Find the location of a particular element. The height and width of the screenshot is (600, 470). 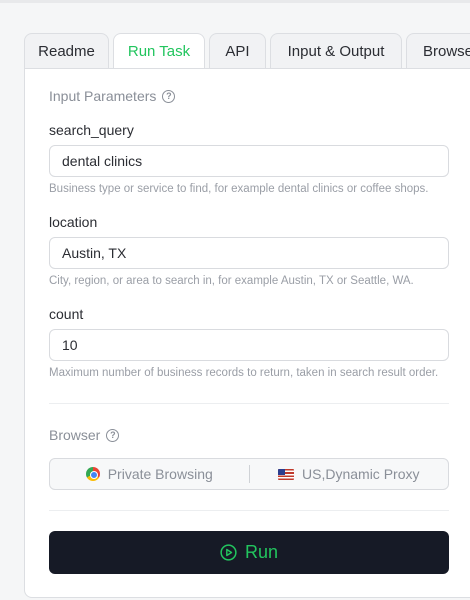

search-query-label: search_query is located at coordinates (91, 130).